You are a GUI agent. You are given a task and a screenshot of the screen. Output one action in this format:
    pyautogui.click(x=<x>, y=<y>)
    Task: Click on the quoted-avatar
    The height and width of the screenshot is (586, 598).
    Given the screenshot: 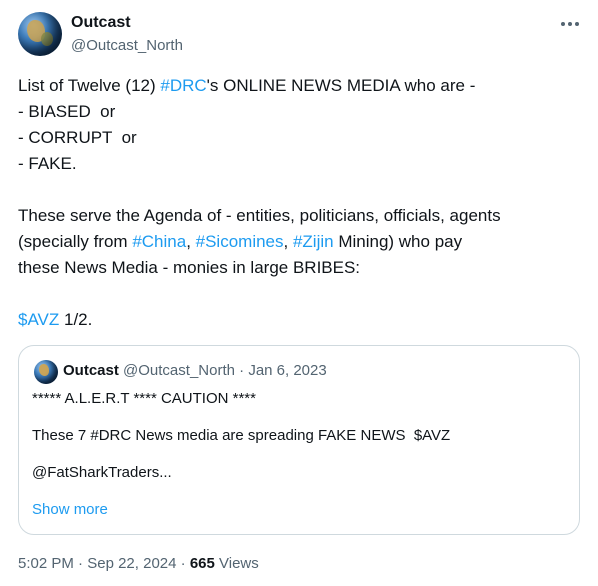 What is the action you would take?
    pyautogui.click(x=46, y=372)
    